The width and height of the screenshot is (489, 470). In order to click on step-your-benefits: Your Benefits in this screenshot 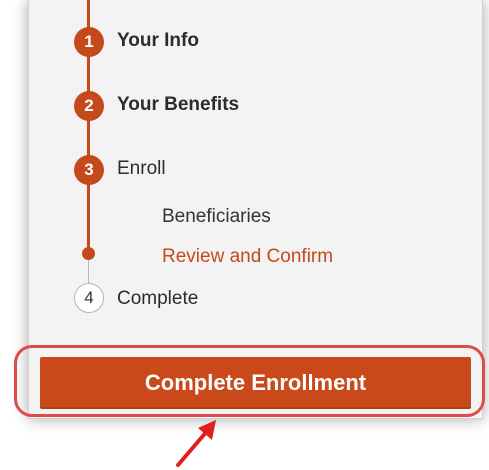, I will do `click(178, 105)`.